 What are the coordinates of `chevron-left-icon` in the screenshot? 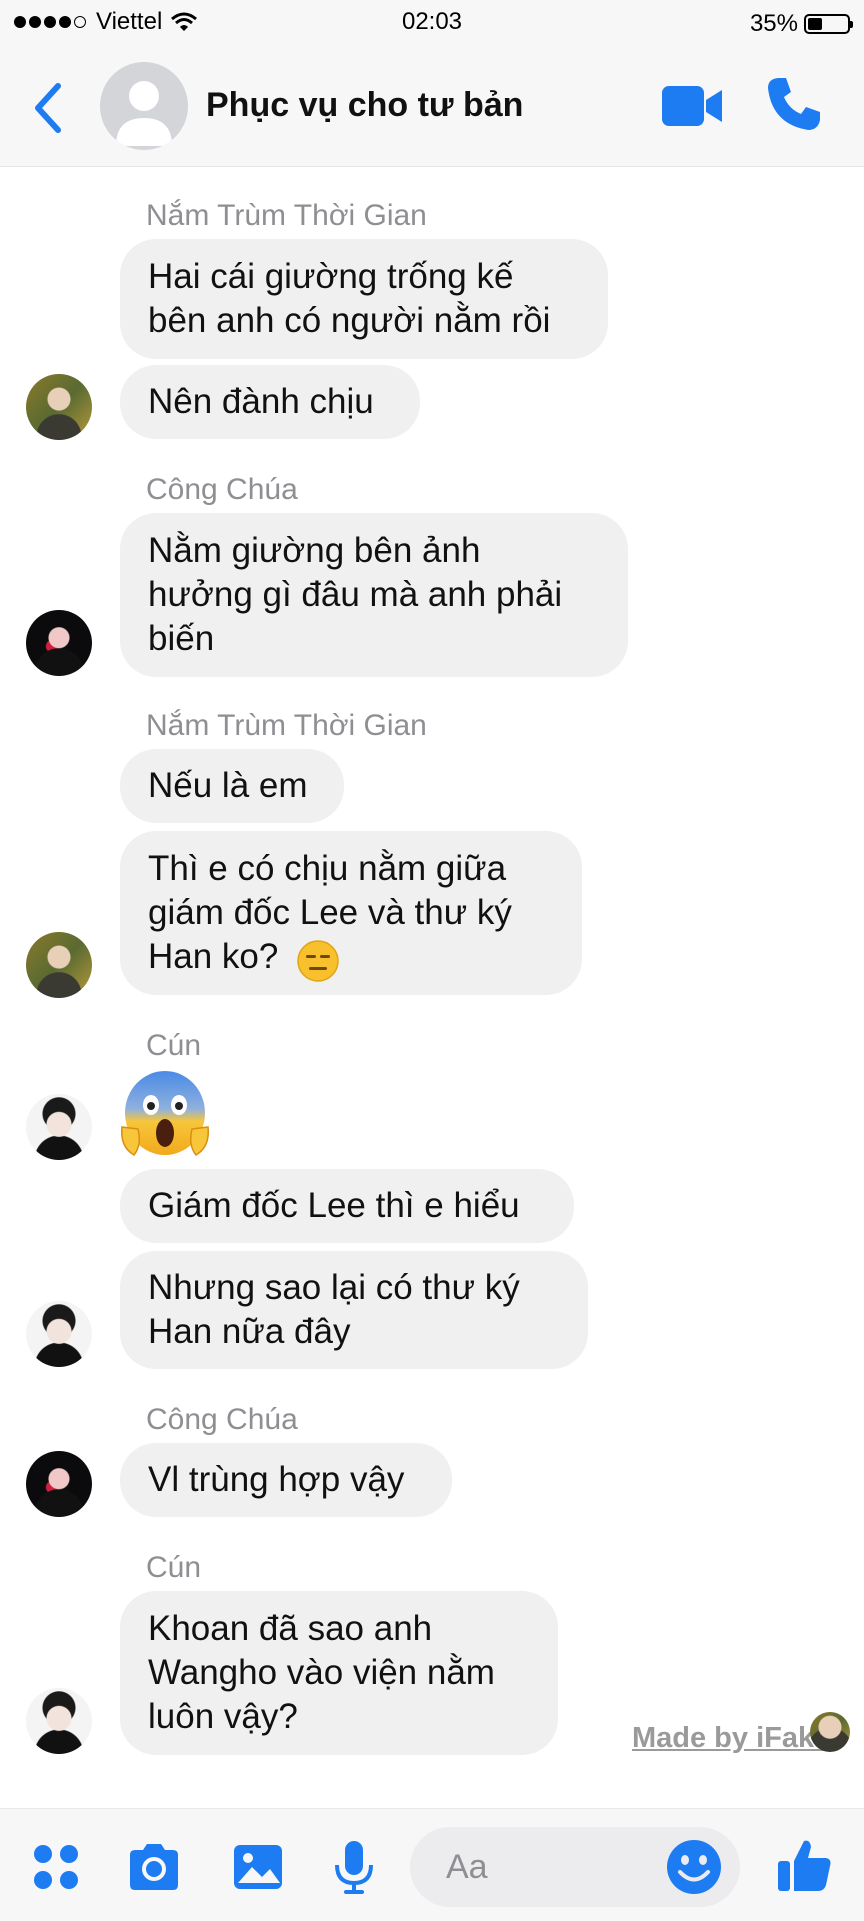 It's located at (48, 108).